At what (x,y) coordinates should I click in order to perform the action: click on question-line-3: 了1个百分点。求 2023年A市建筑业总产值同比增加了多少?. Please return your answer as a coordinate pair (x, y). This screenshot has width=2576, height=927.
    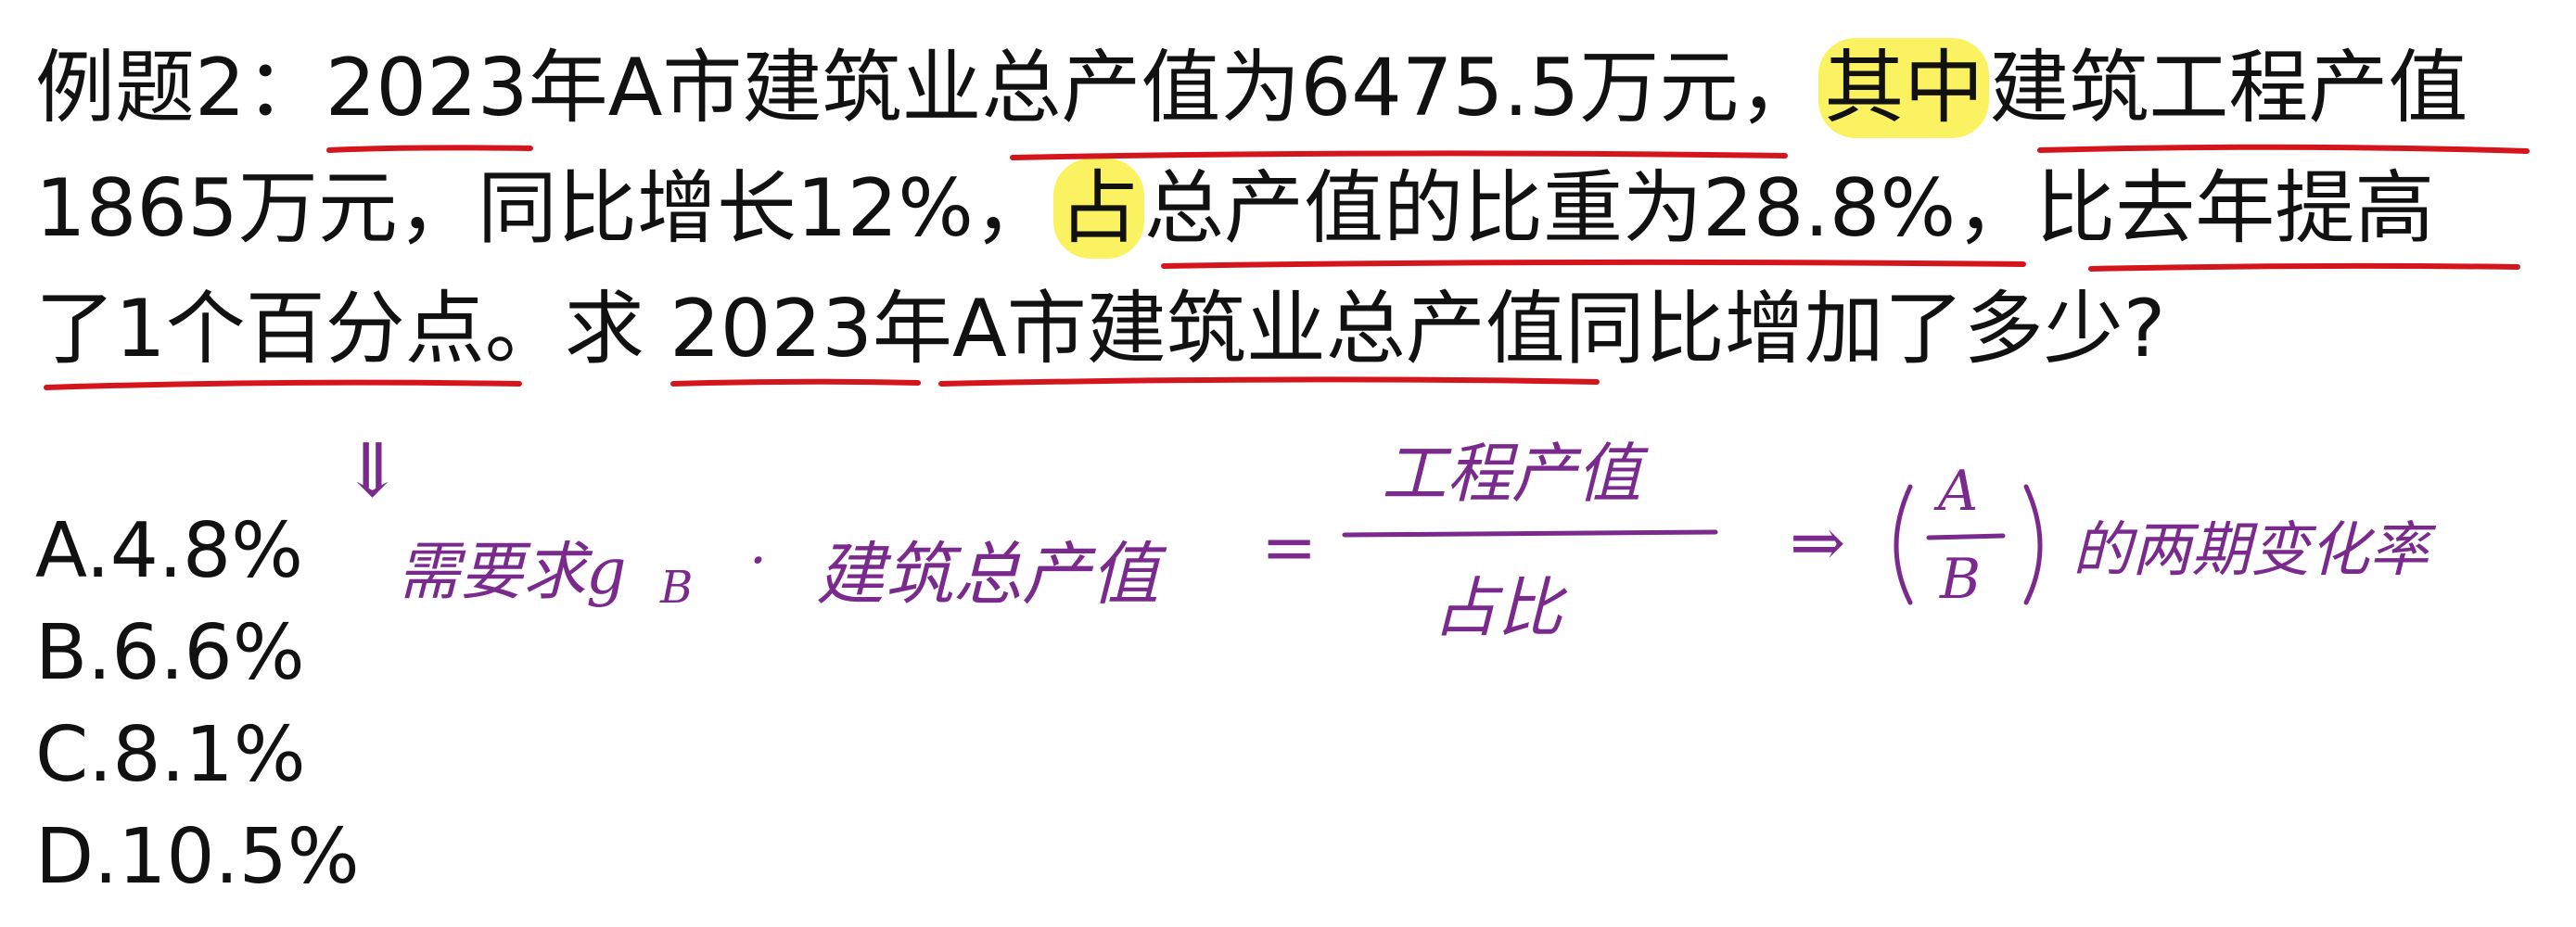
    Looking at the image, I should click on (1287, 329).